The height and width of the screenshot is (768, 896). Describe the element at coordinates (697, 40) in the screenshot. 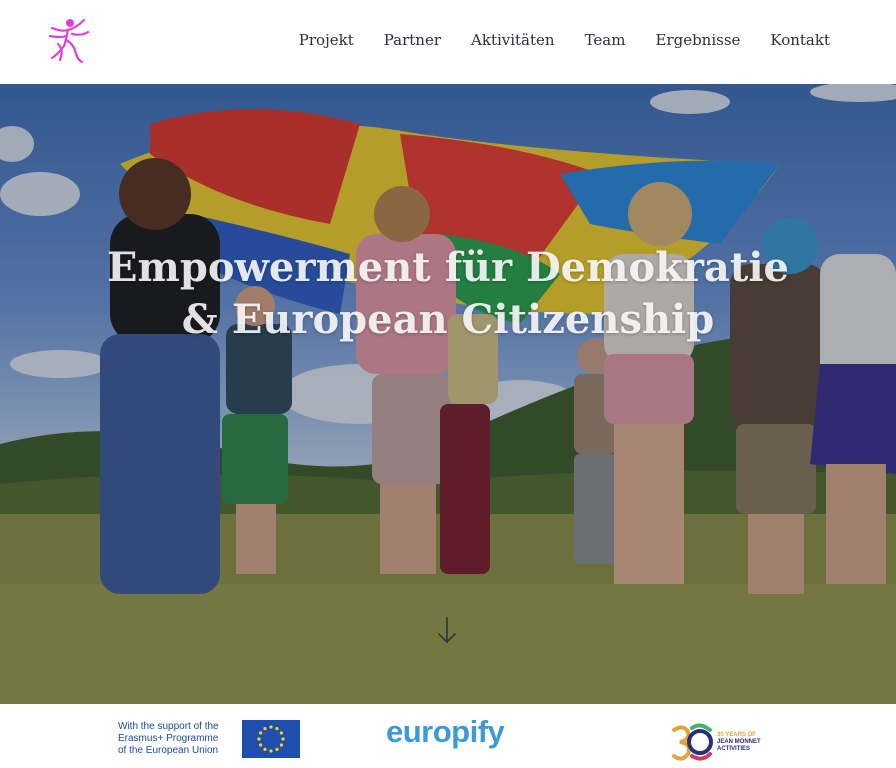

I see `nav-item-ergebnisse: Ergebnisse` at that location.